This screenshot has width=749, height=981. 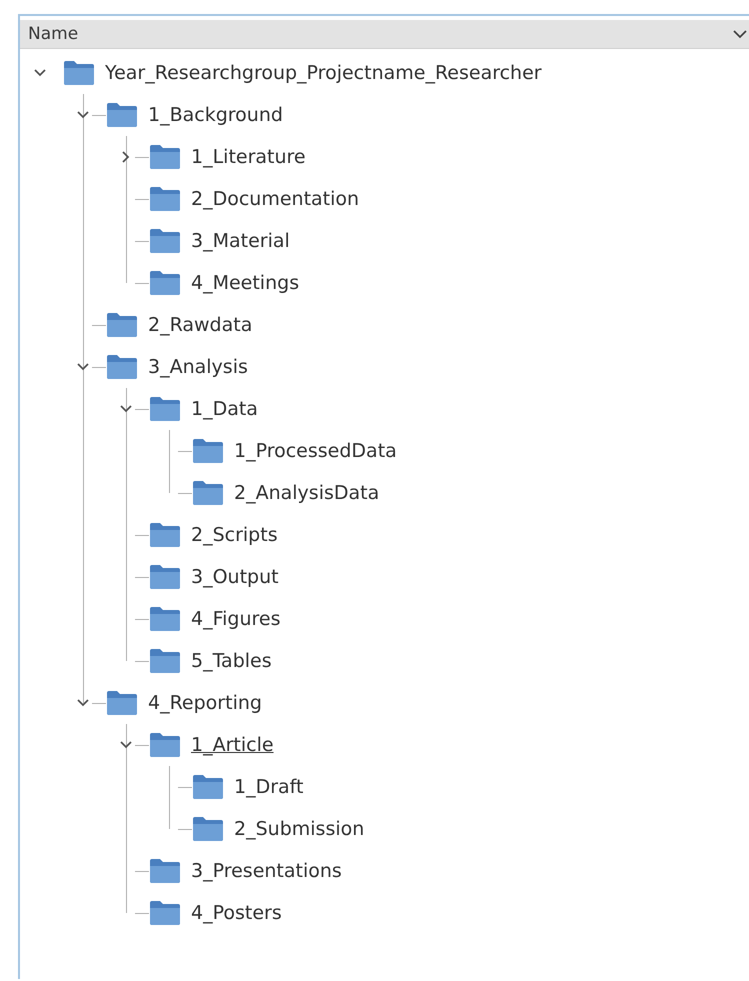 I want to click on folder-name: 2_AnalysisData, so click(x=307, y=493).